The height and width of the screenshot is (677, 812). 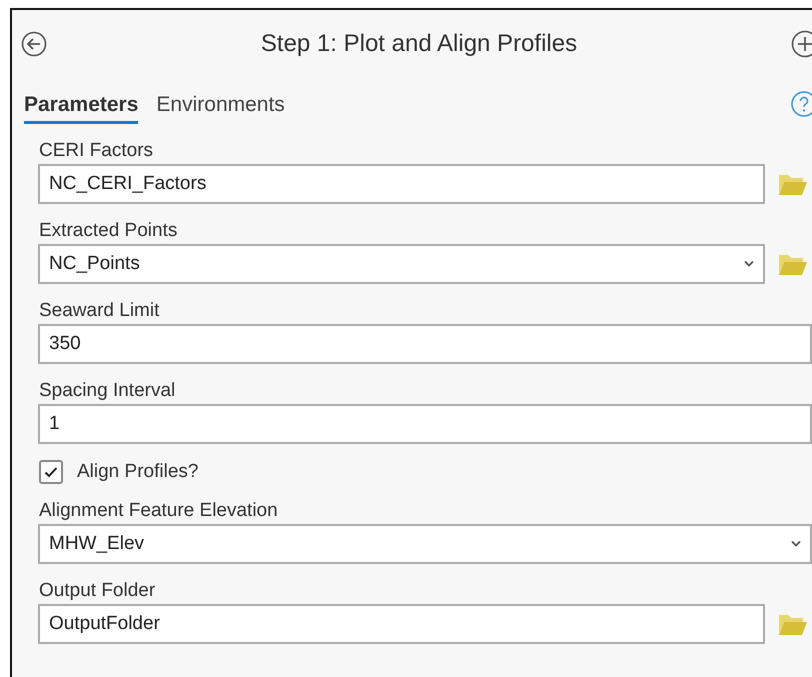 What do you see at coordinates (108, 231) in the screenshot?
I see `field-label: Extracted Points` at bounding box center [108, 231].